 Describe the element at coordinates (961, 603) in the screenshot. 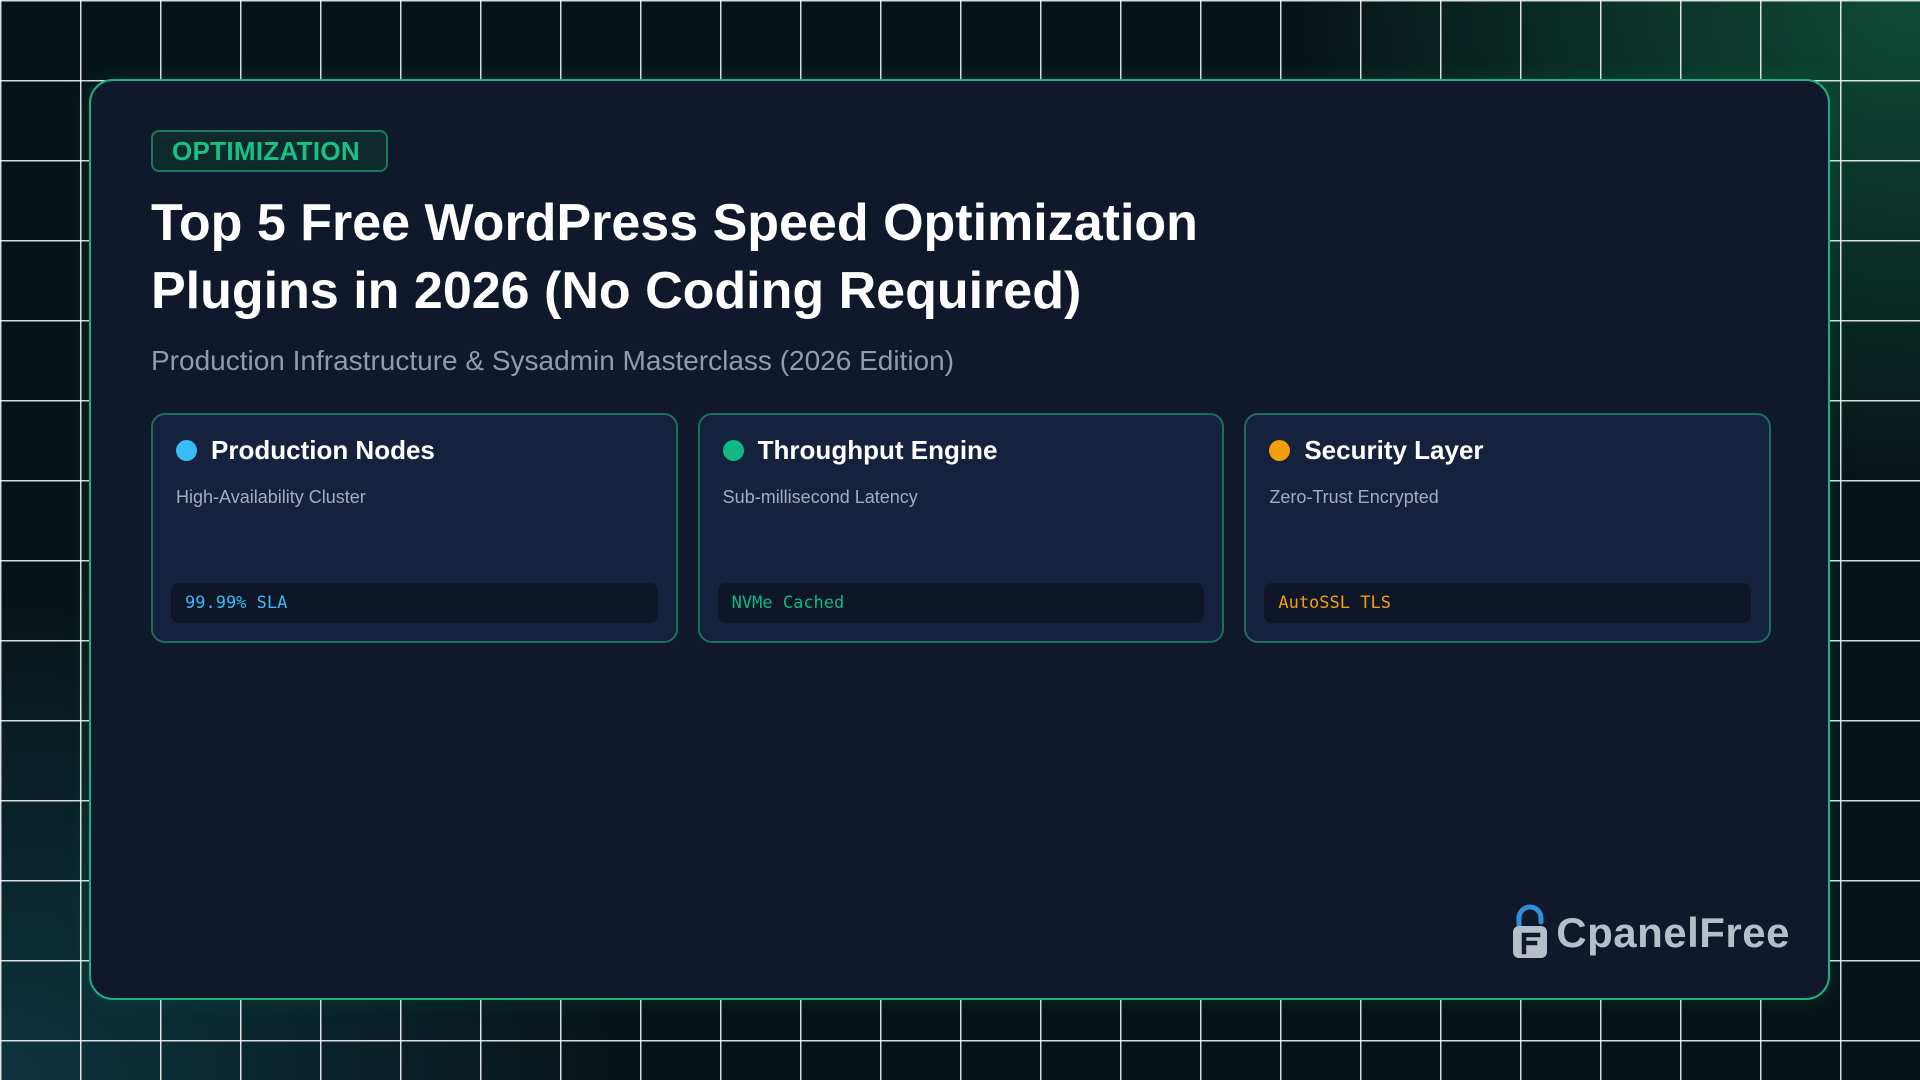

I see `feature-tag: NVMe Cached` at that location.